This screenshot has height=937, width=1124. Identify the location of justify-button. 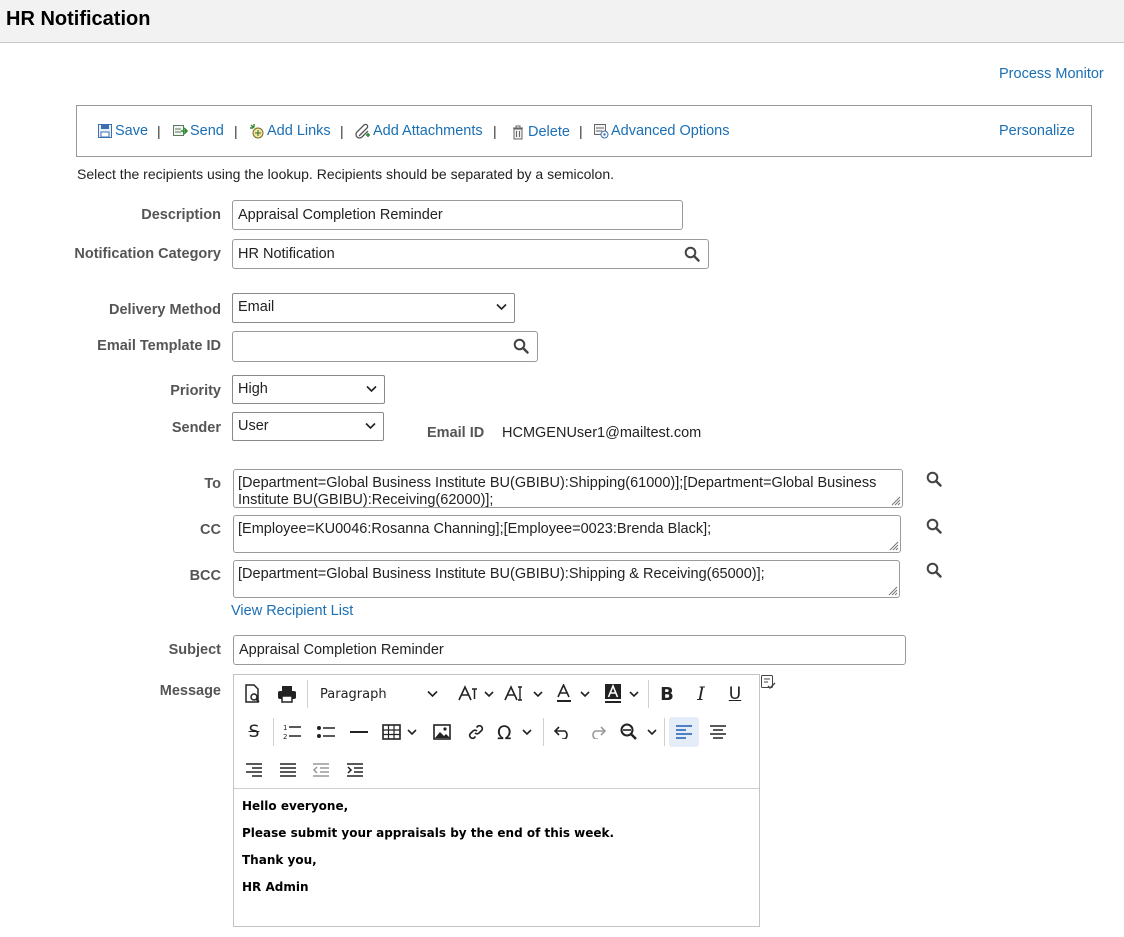
(288, 770).